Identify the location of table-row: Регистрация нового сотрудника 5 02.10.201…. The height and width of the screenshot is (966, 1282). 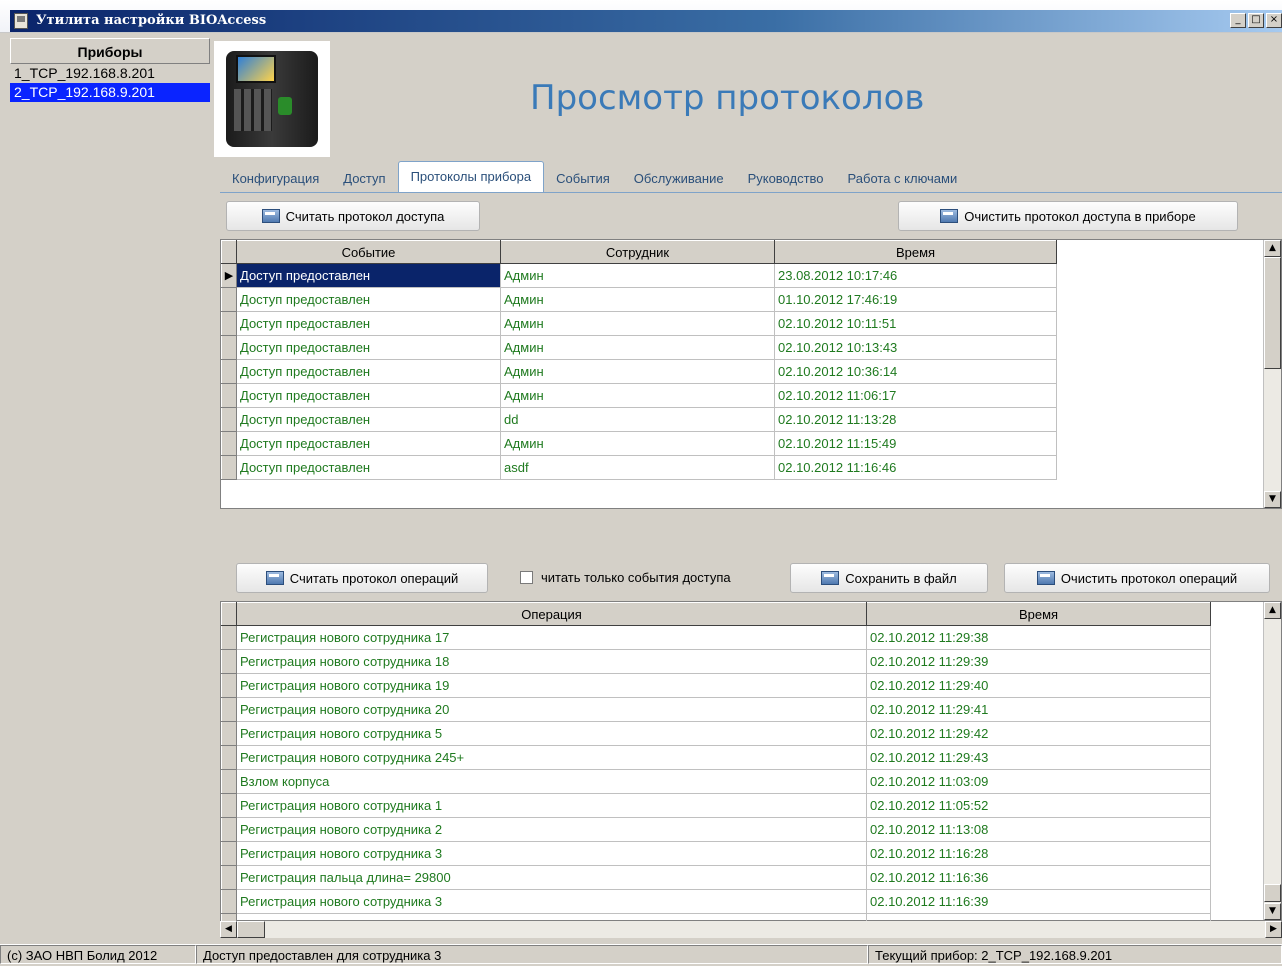
(716, 733).